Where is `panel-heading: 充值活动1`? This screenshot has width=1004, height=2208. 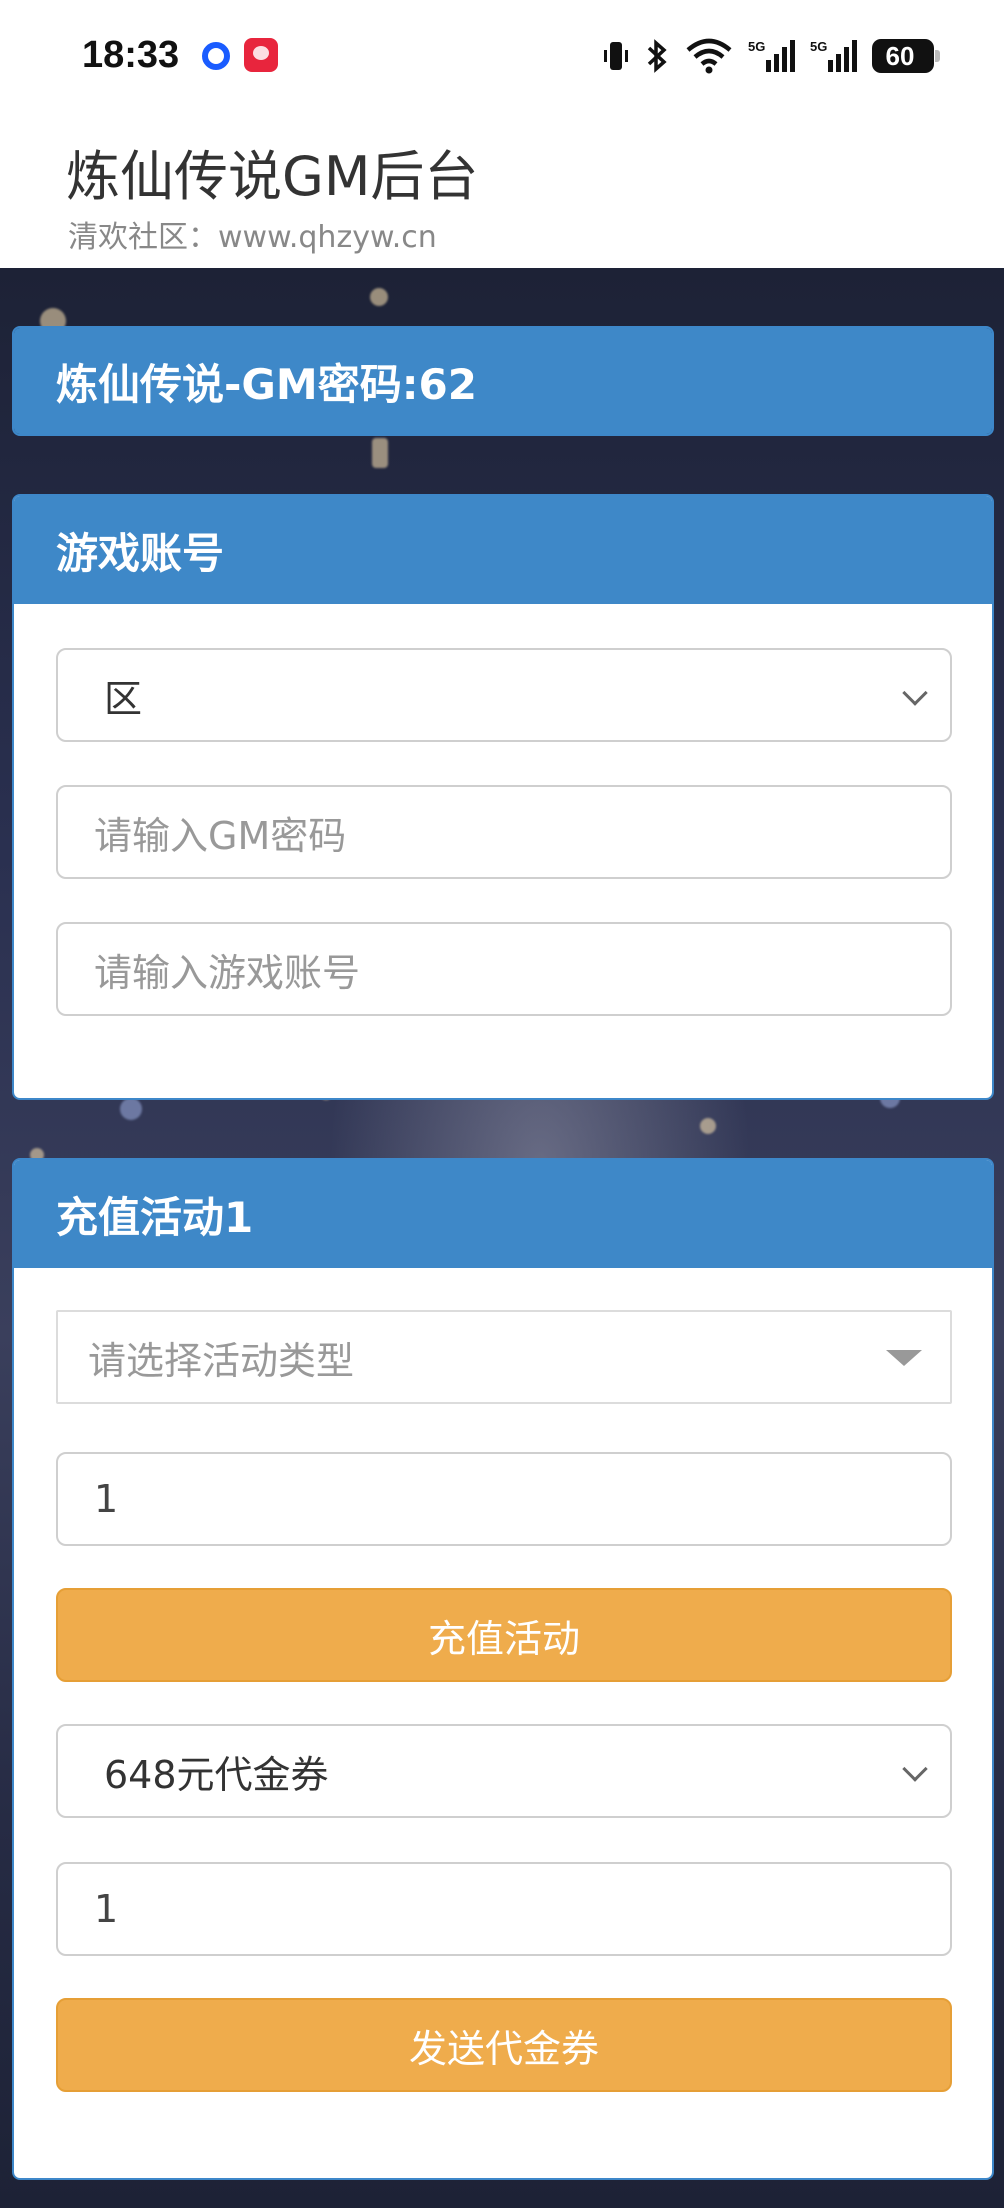
panel-heading: 充值活动1 is located at coordinates (503, 1214).